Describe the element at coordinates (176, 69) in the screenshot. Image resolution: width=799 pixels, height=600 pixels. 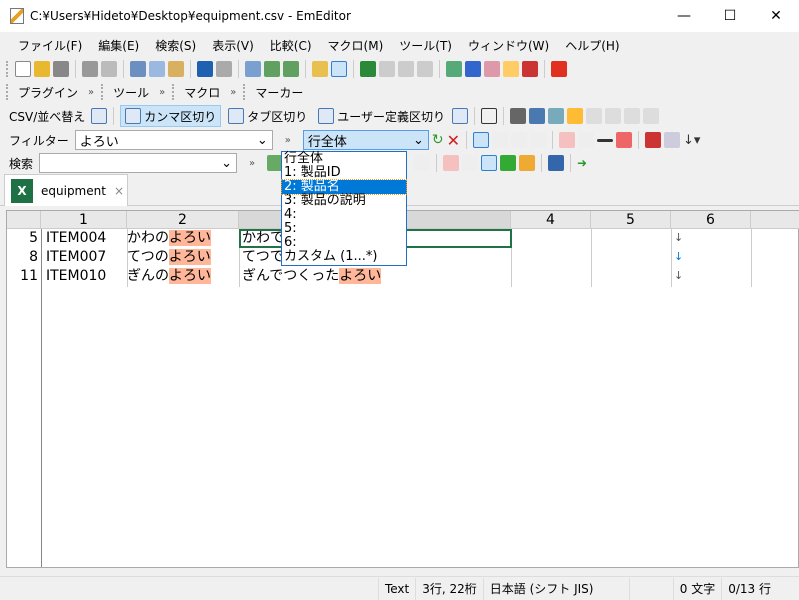
I see `paste-icon` at that location.